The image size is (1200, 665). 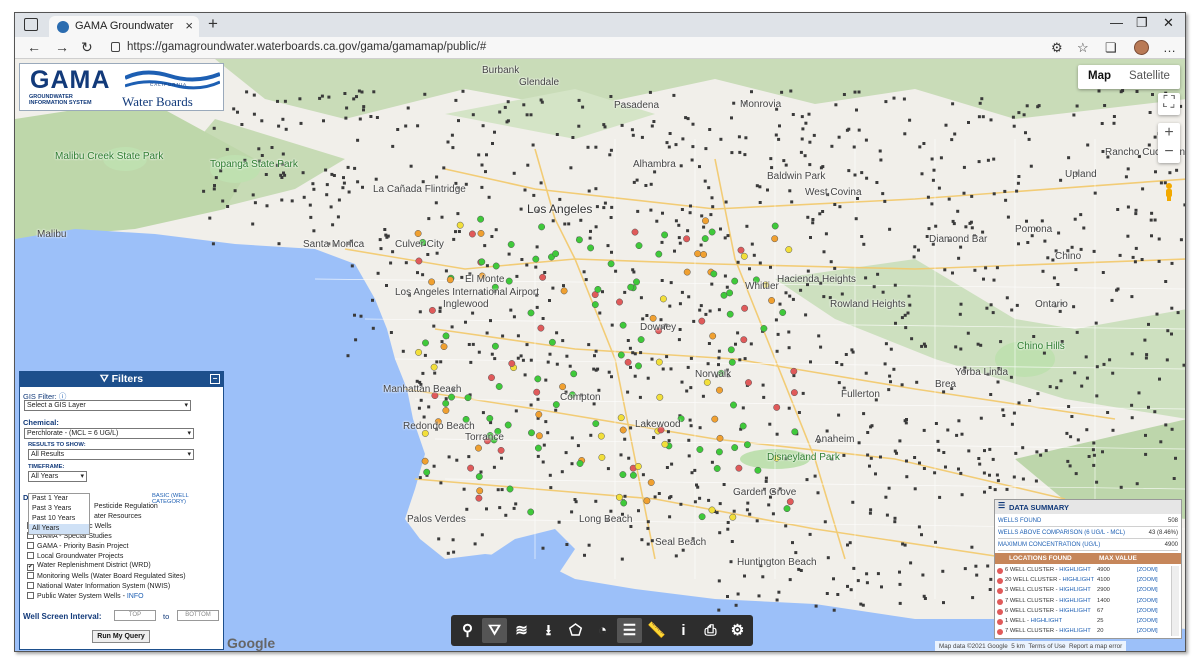 What do you see at coordinates (87, 47) in the screenshot?
I see `reload-icon: ↻` at bounding box center [87, 47].